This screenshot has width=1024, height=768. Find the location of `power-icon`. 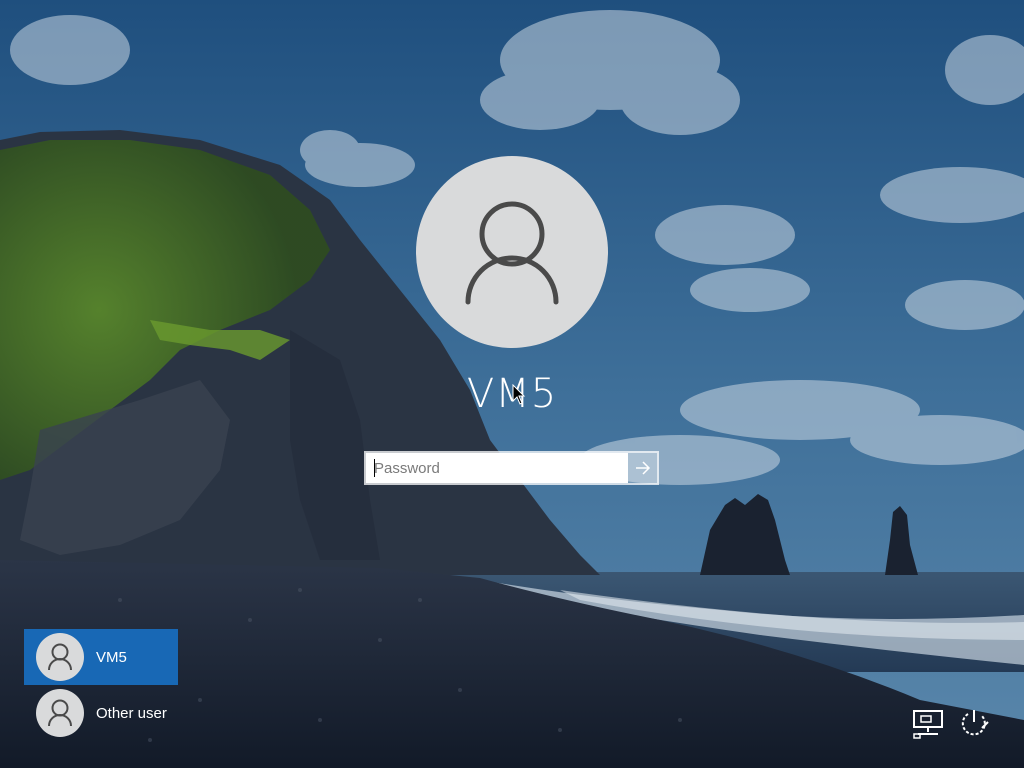

power-icon is located at coordinates (975, 723).